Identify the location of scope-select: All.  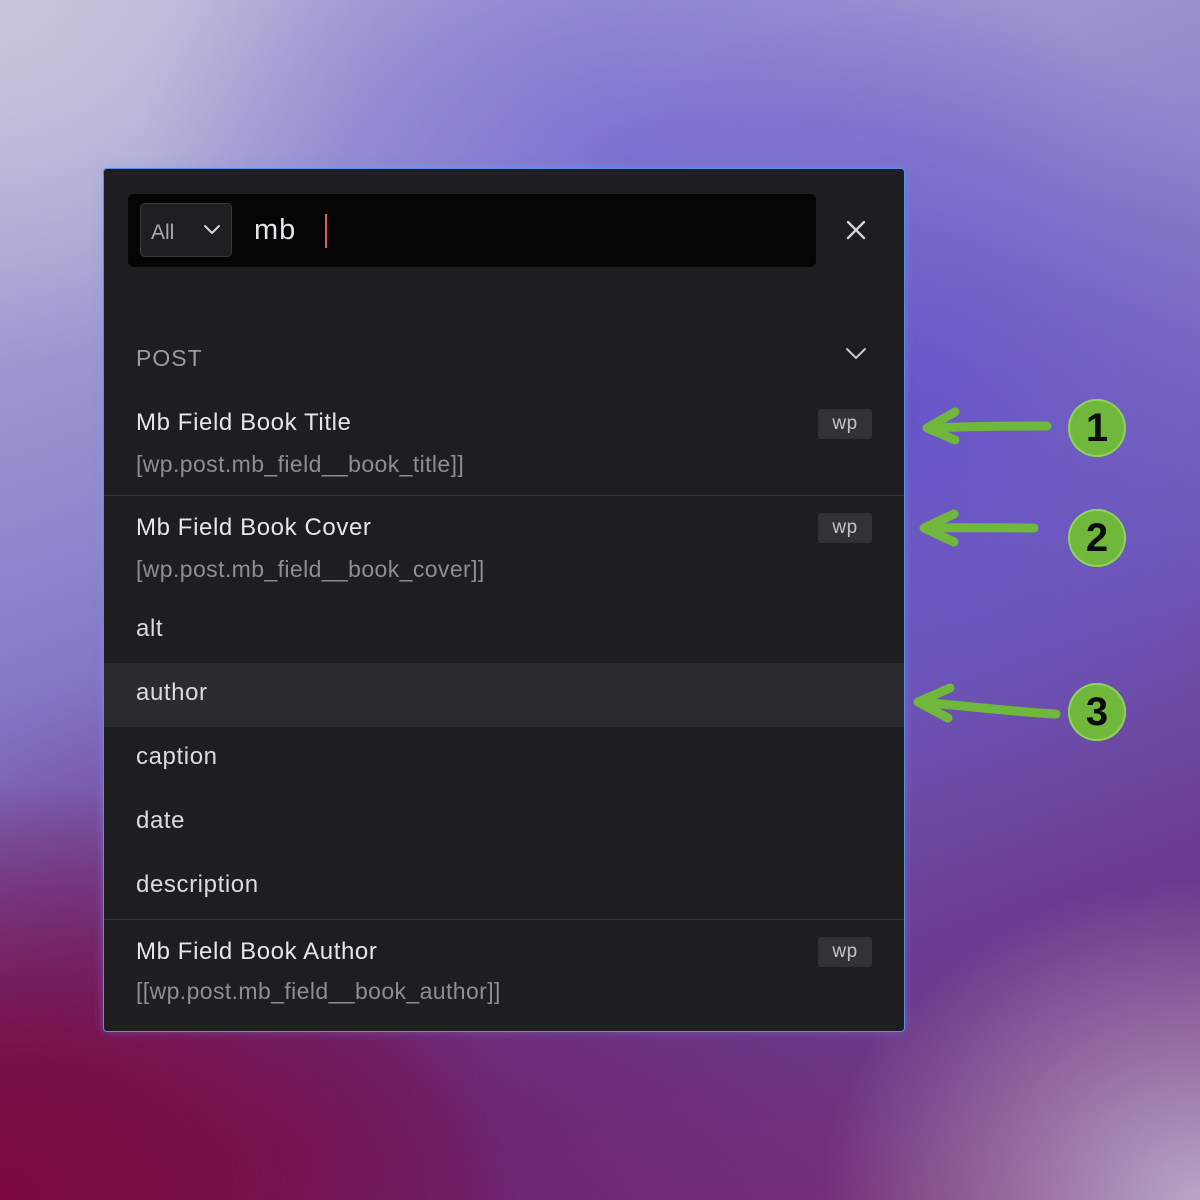
(186, 230).